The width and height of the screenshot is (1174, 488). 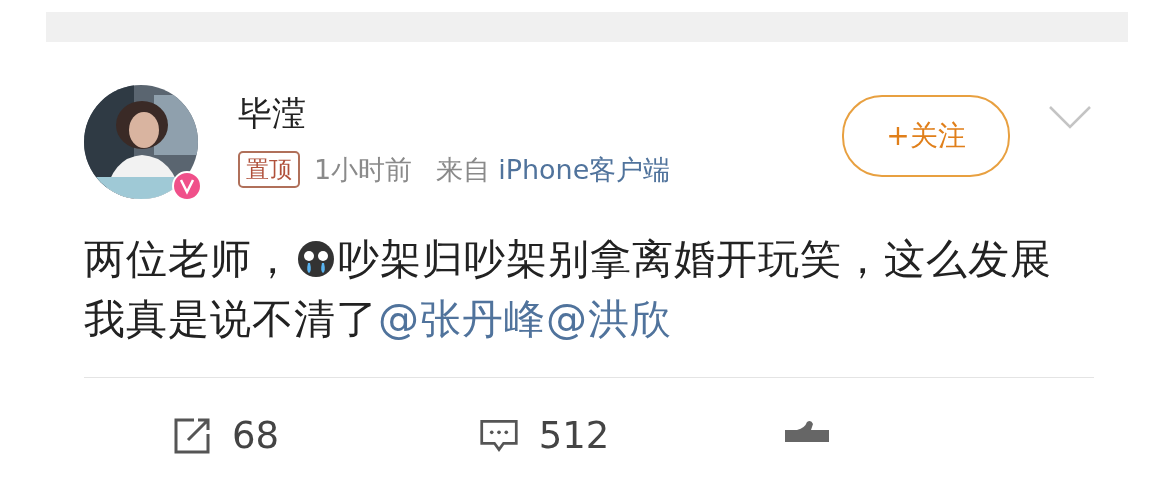 I want to click on mention-link: @张丹峰, so click(x=462, y=319).